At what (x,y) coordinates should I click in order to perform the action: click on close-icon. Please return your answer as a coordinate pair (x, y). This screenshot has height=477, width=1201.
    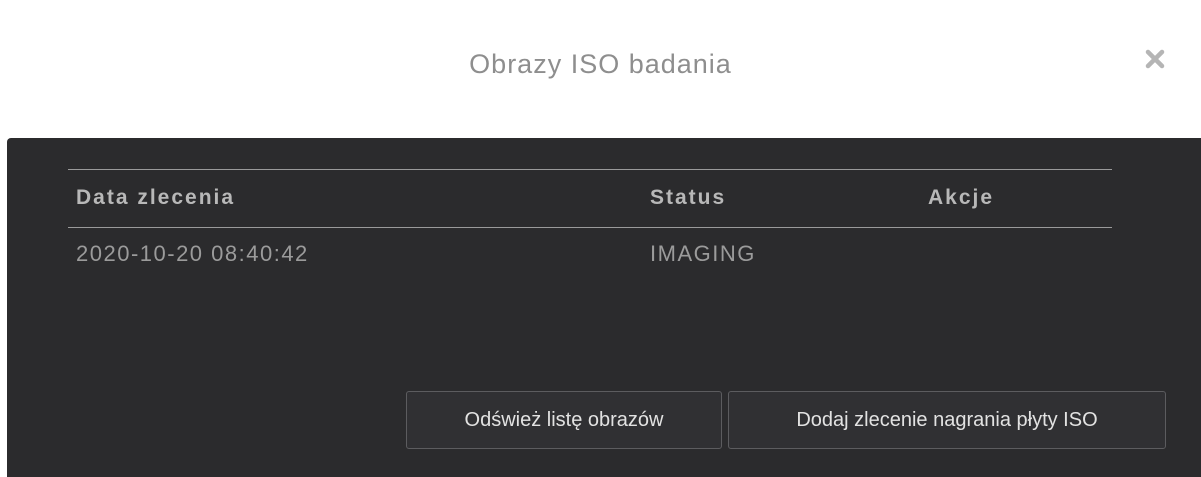
    Looking at the image, I should click on (1155, 59).